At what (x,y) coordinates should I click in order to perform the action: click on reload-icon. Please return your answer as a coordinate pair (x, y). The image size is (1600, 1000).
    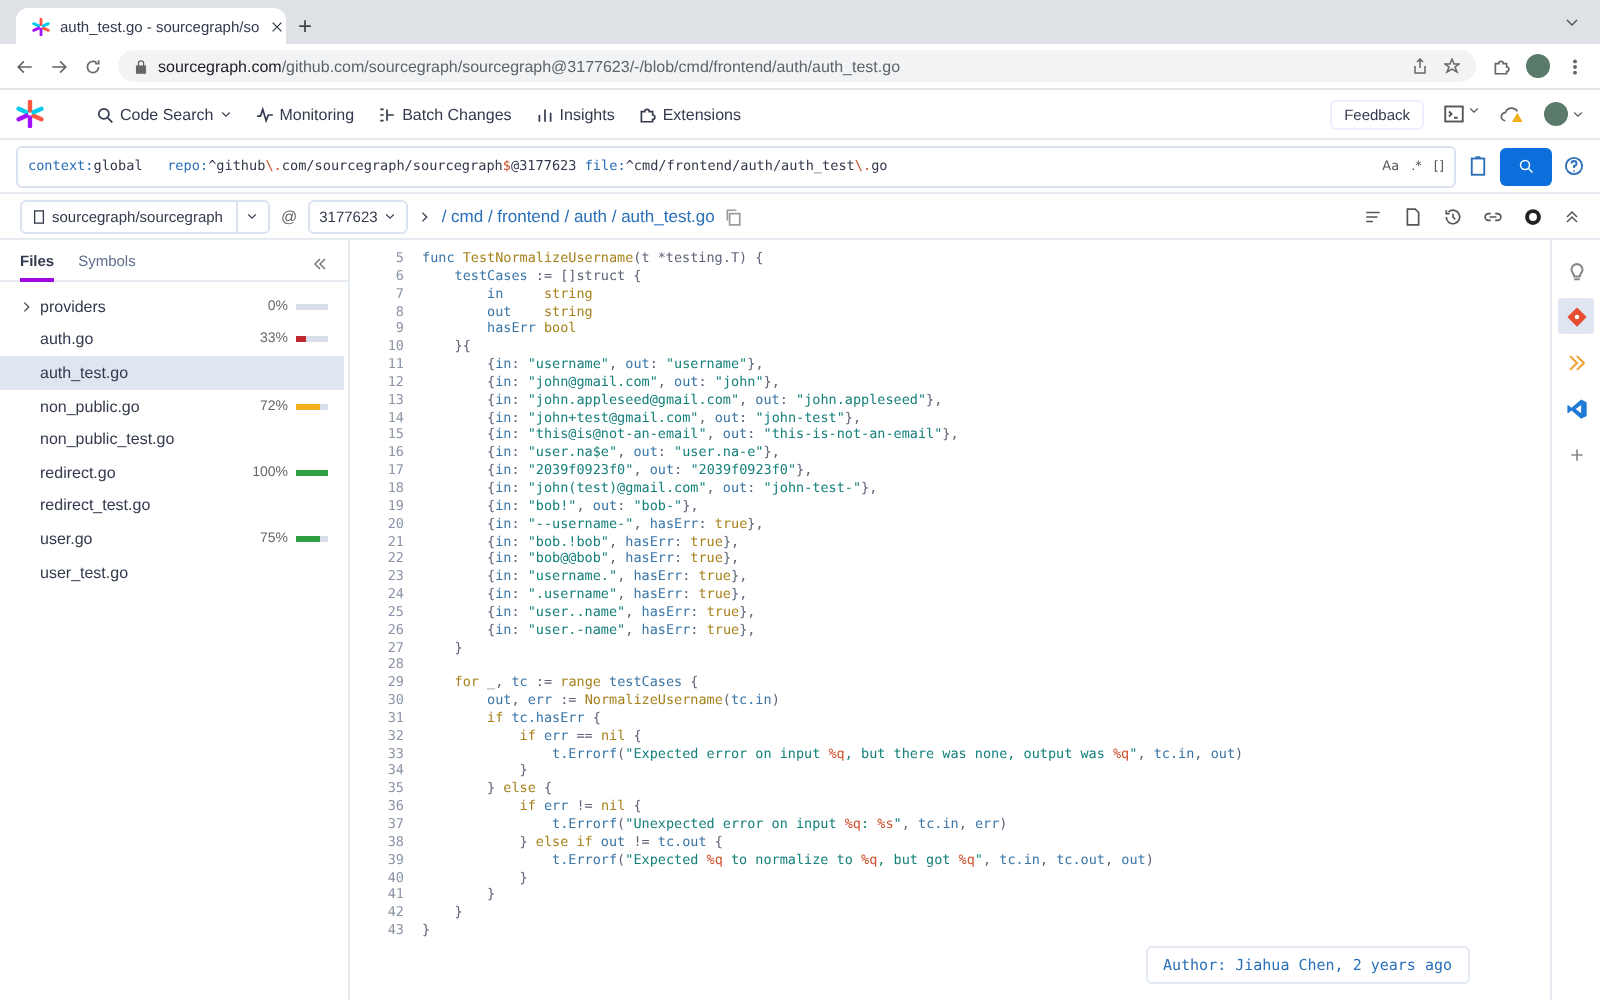
    Looking at the image, I should click on (93, 66).